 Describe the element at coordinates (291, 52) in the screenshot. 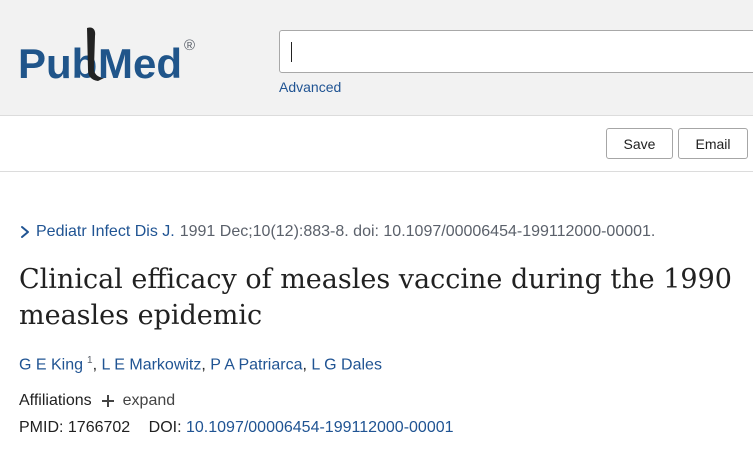

I see `text-caret` at that location.